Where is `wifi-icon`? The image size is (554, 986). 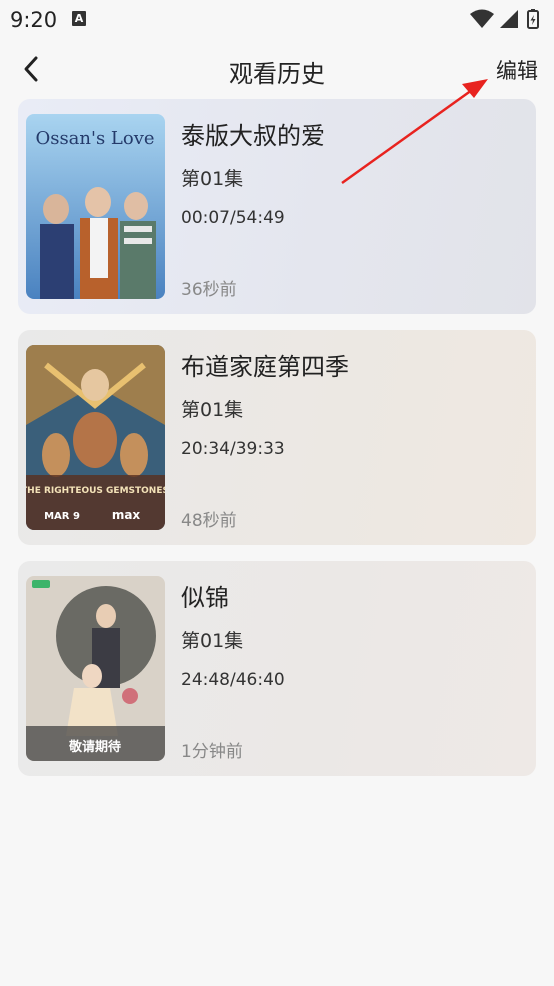 wifi-icon is located at coordinates (482, 18).